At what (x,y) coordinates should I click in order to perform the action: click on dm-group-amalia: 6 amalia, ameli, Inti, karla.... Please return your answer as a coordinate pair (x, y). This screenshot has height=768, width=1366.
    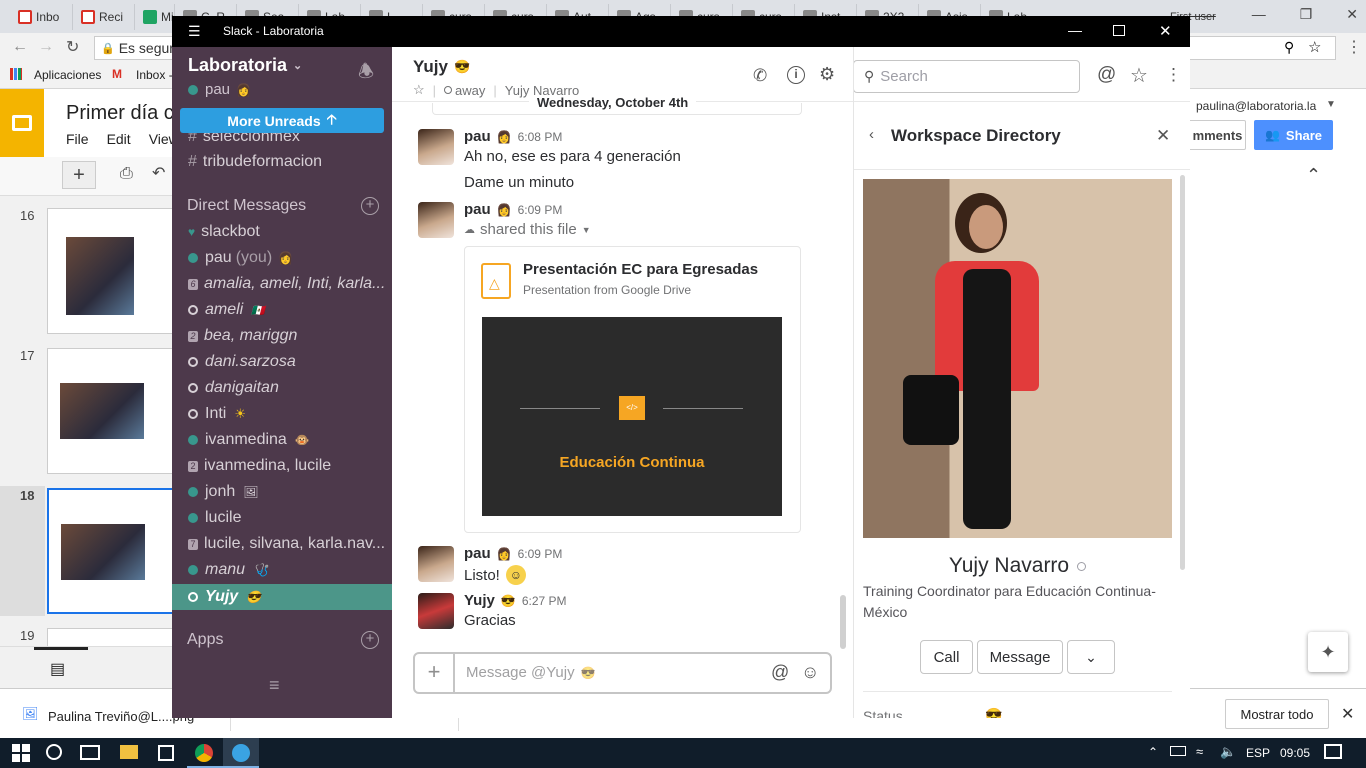
    Looking at the image, I should click on (288, 284).